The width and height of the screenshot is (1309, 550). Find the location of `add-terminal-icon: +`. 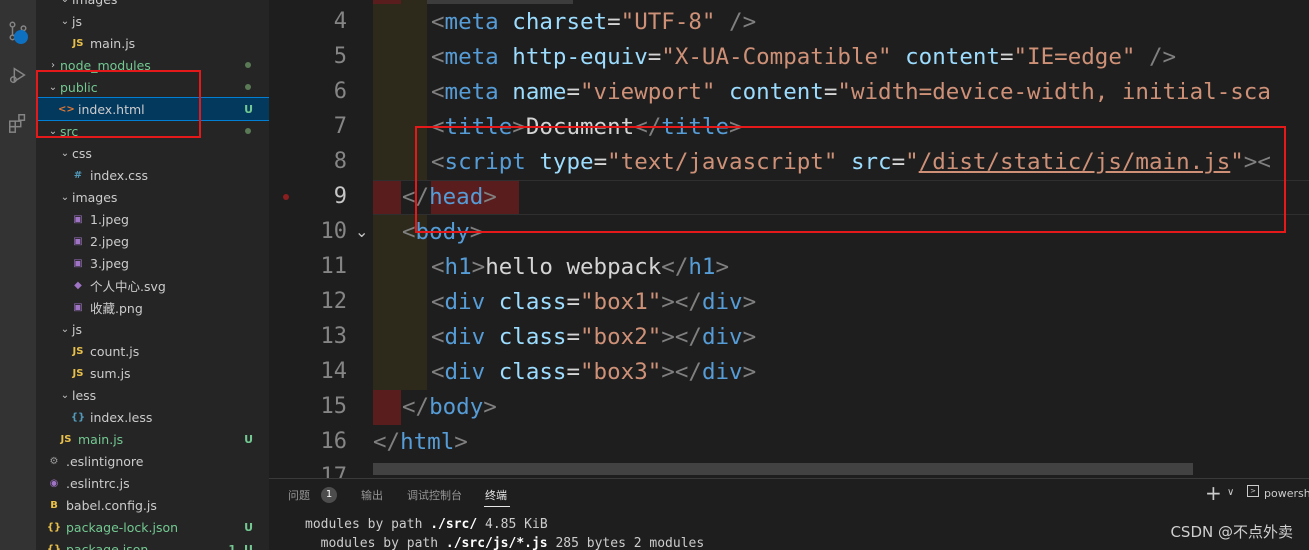

add-terminal-icon: + is located at coordinates (1213, 493).